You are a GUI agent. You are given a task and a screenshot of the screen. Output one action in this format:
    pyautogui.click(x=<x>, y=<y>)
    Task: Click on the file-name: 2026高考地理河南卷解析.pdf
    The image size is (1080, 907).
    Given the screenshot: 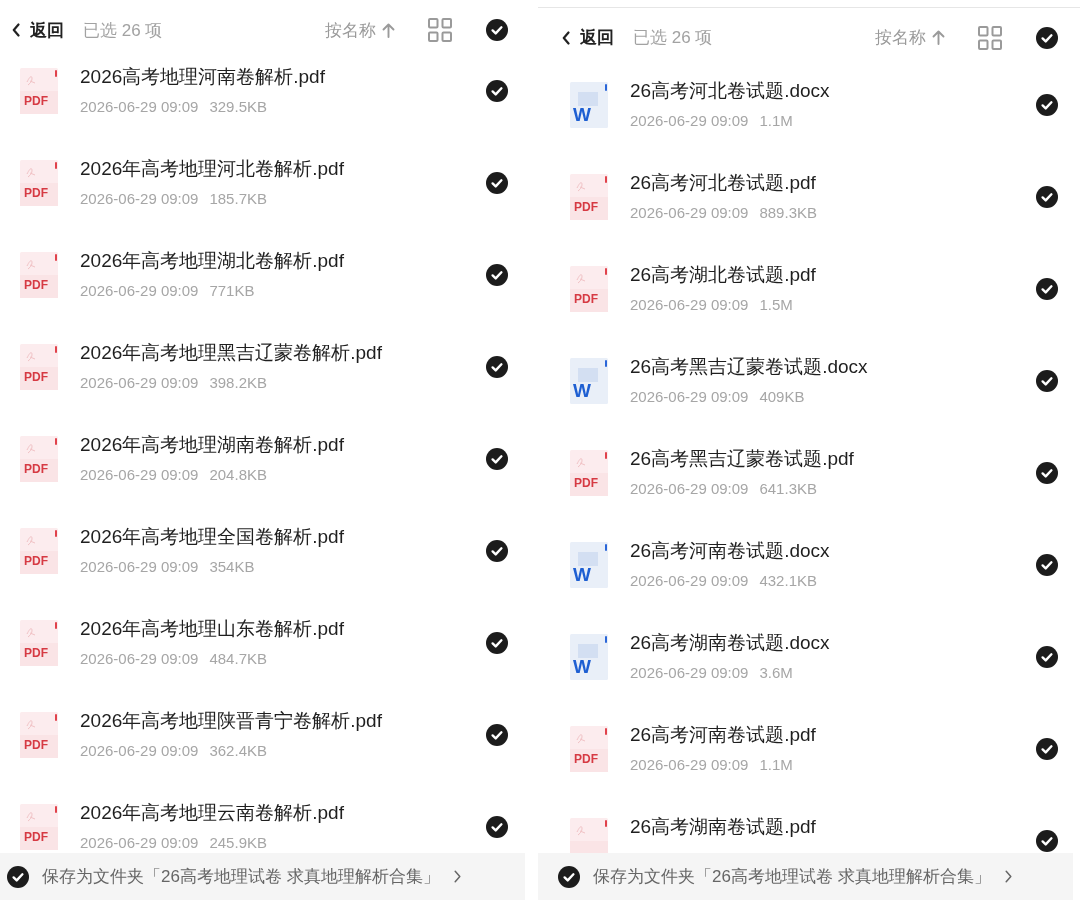 What is the action you would take?
    pyautogui.click(x=203, y=77)
    